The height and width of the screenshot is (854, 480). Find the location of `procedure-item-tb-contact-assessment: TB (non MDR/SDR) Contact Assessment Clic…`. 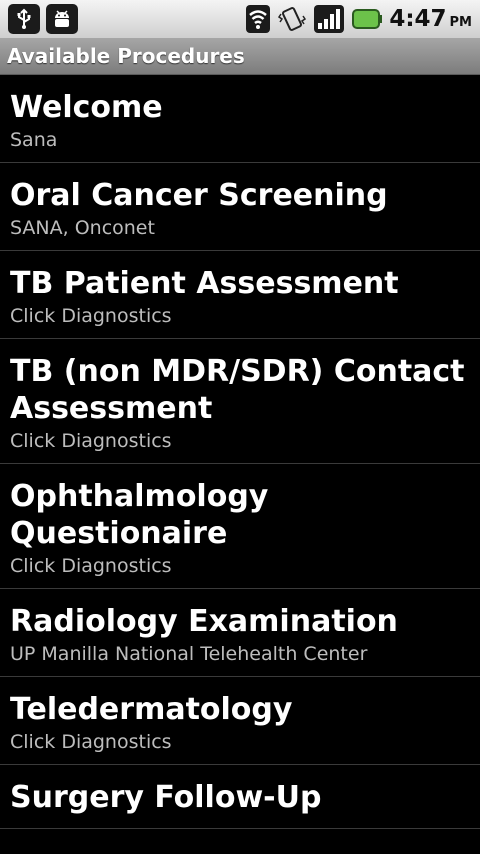

procedure-item-tb-contact-assessment: TB (non MDR/SDR) Contact Assessment Clic… is located at coordinates (240, 401).